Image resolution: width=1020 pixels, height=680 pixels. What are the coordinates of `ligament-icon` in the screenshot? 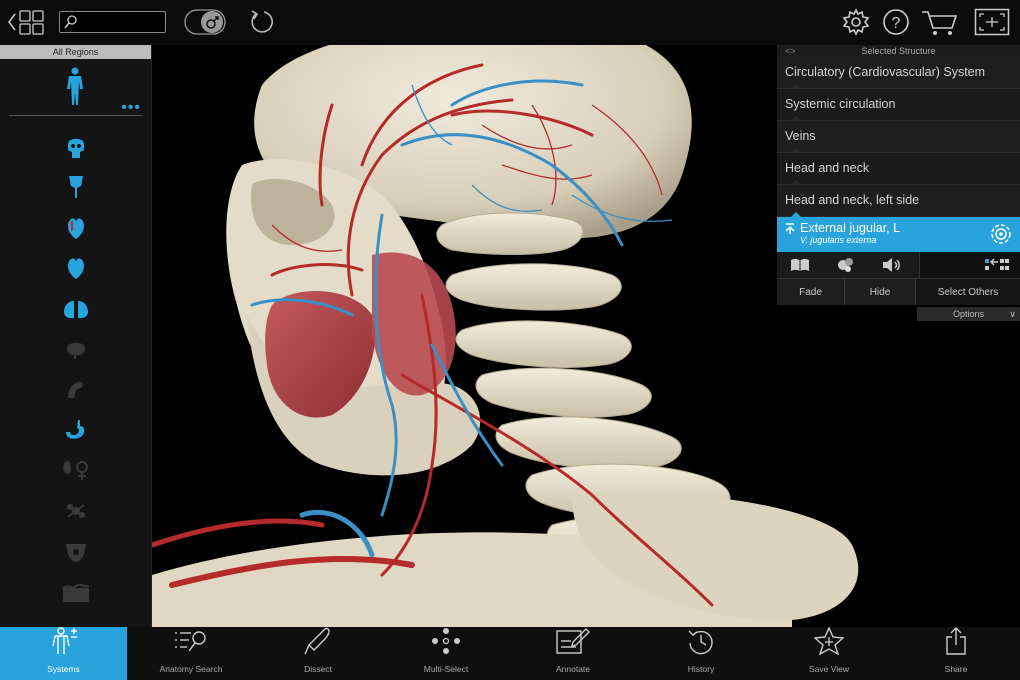 It's located at (76, 189).